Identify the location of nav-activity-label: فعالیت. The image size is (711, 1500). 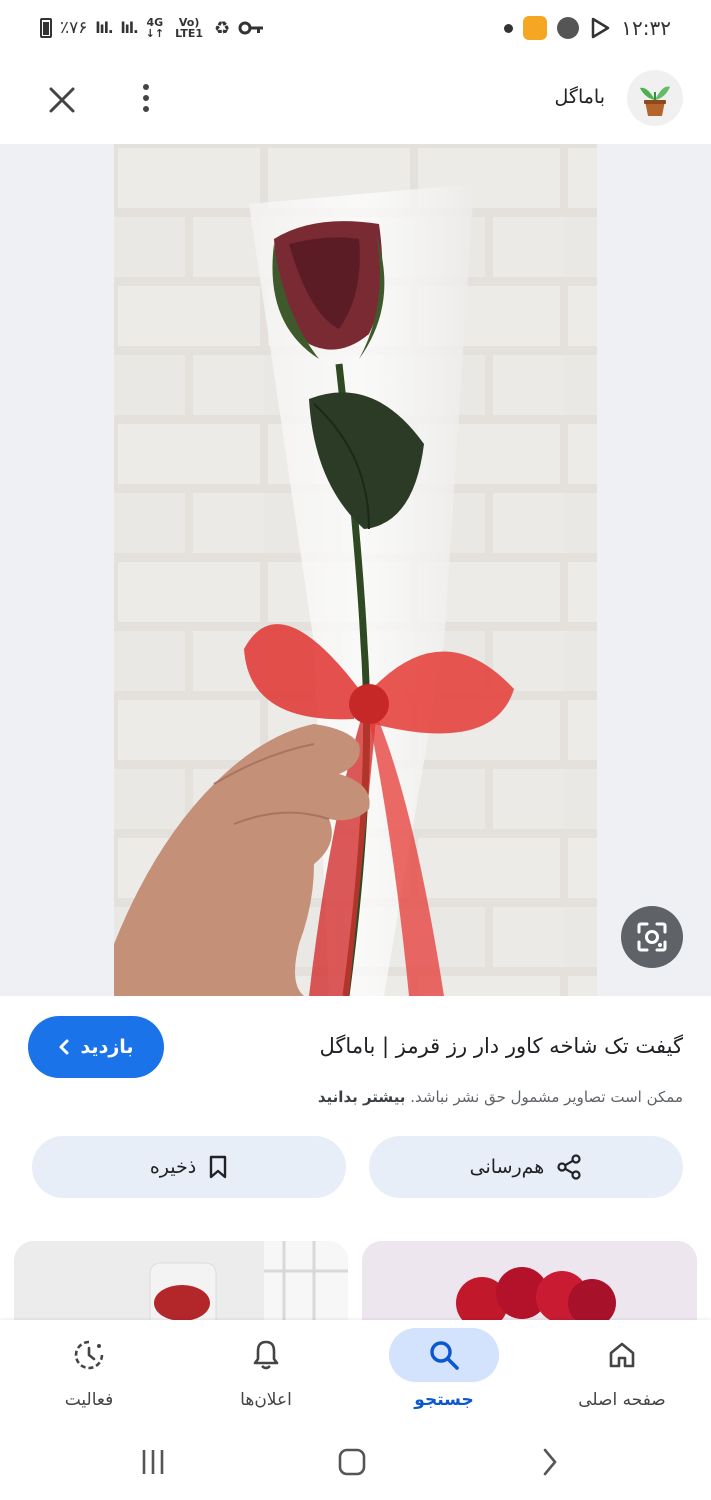
(89, 1400).